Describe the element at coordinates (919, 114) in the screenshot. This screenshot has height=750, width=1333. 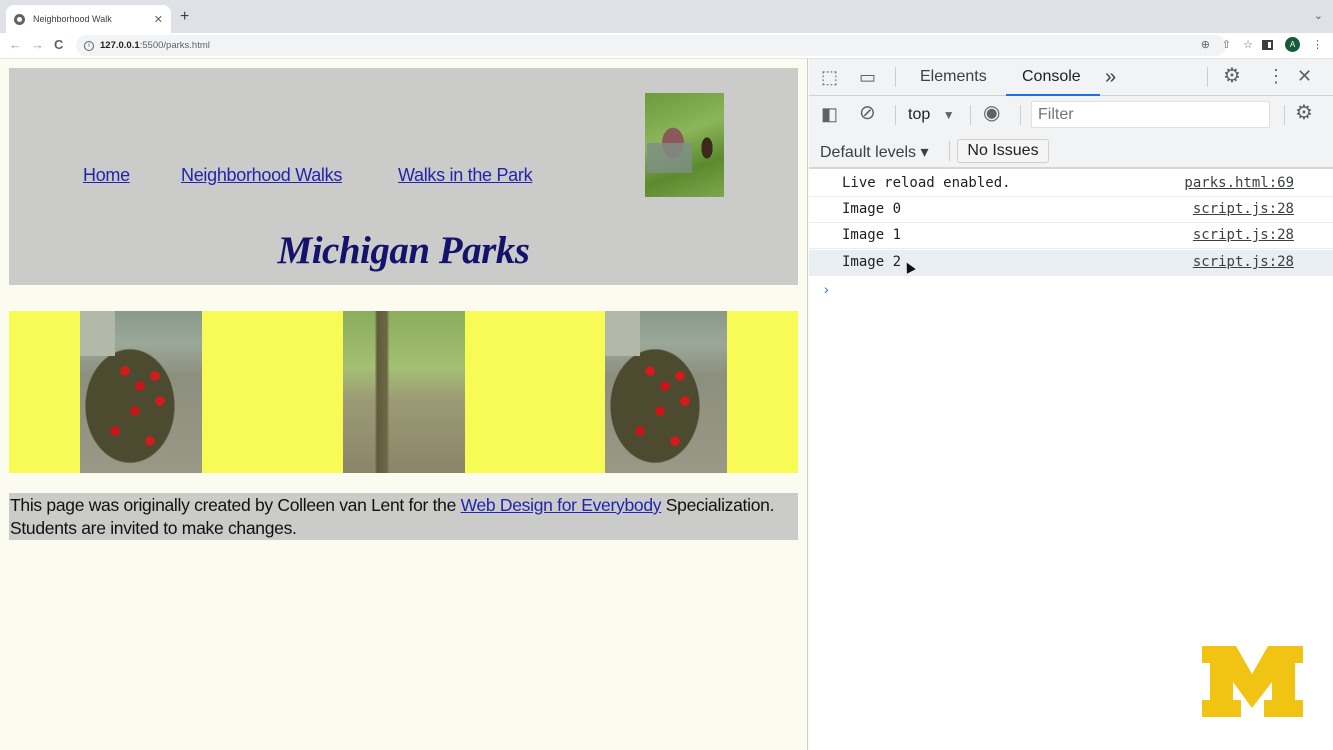
I see `context-label: top` at that location.